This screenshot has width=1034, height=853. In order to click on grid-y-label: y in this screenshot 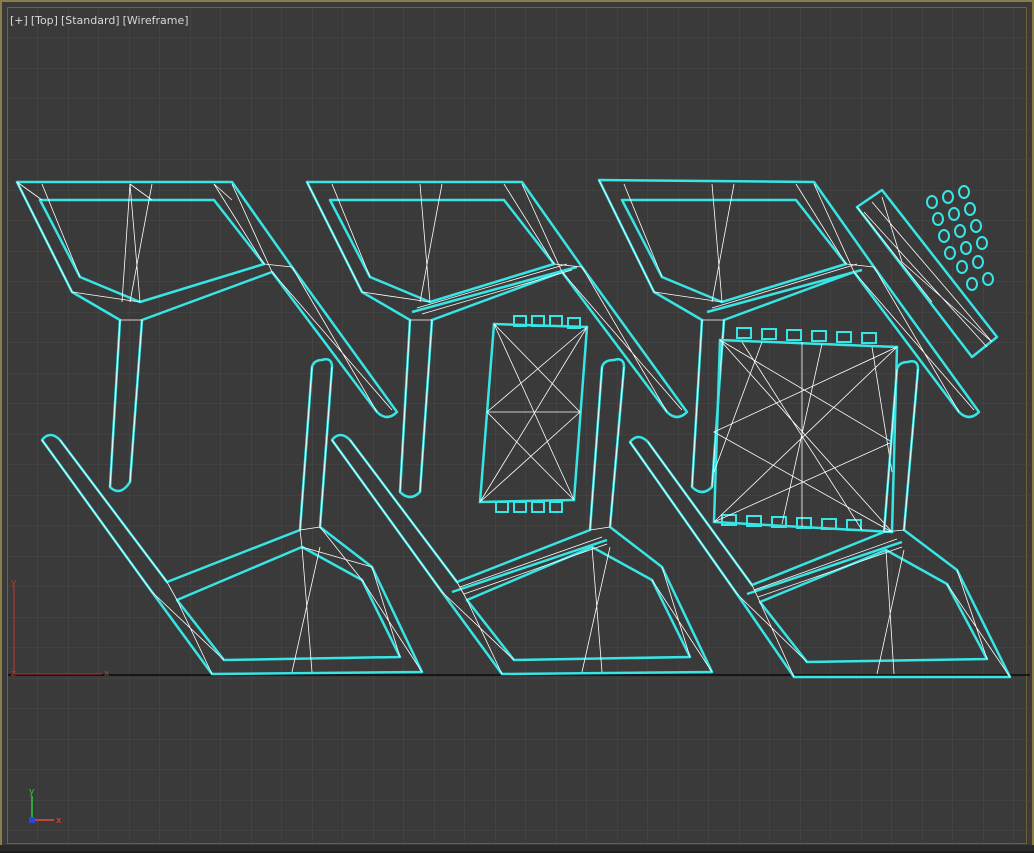, I will do `click(14, 583)`.